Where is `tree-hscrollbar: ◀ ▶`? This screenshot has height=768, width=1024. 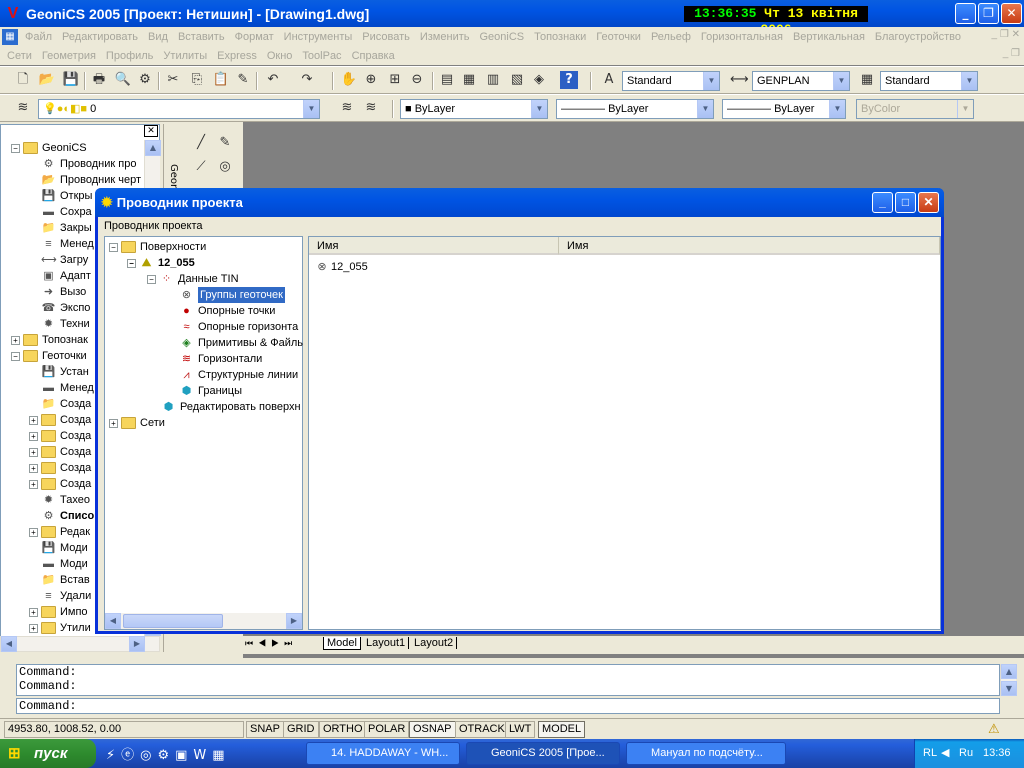 tree-hscrollbar: ◀ ▶ is located at coordinates (80, 644).